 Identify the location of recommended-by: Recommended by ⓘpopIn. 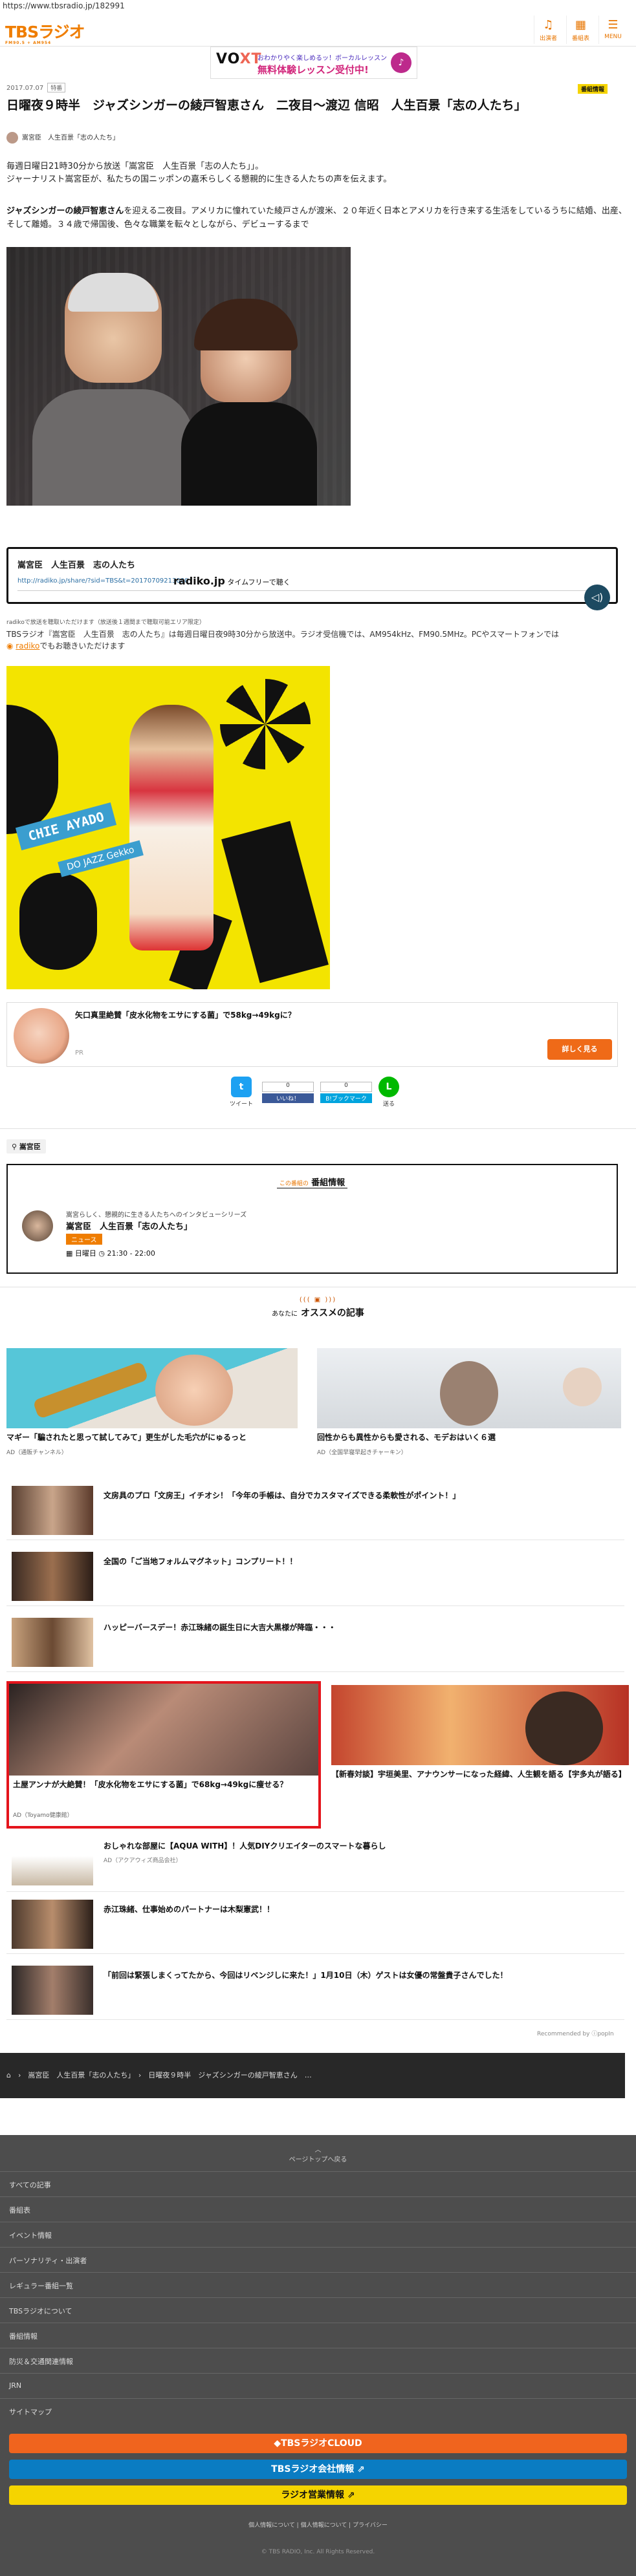
(575, 2033).